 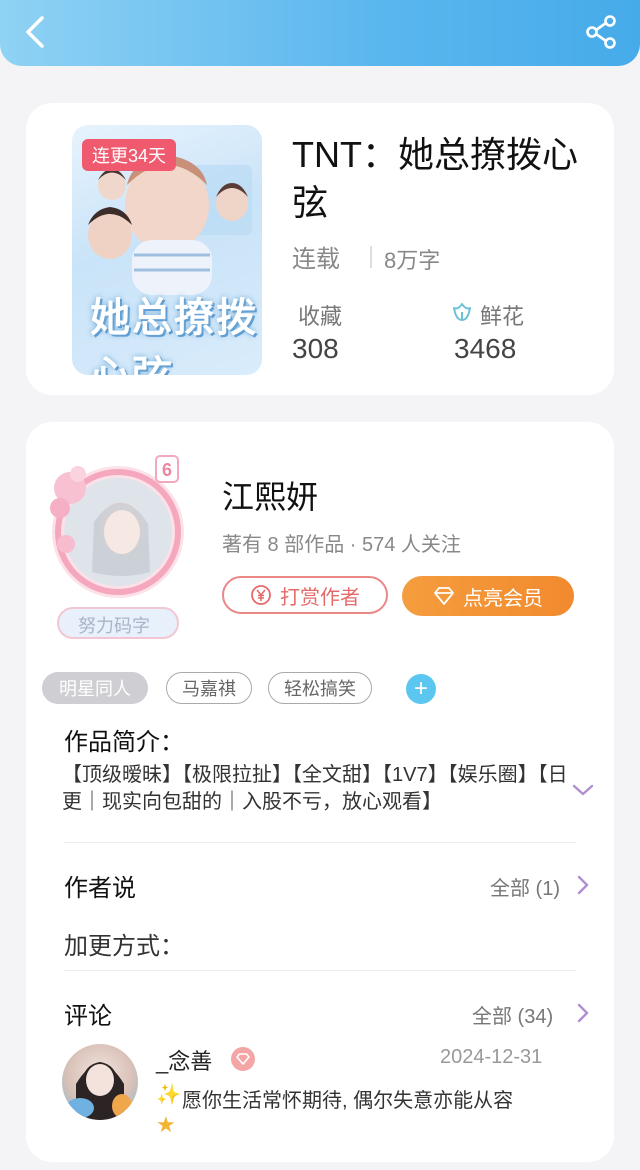 What do you see at coordinates (412, 260) in the screenshot?
I see `word-count: 8万字` at bounding box center [412, 260].